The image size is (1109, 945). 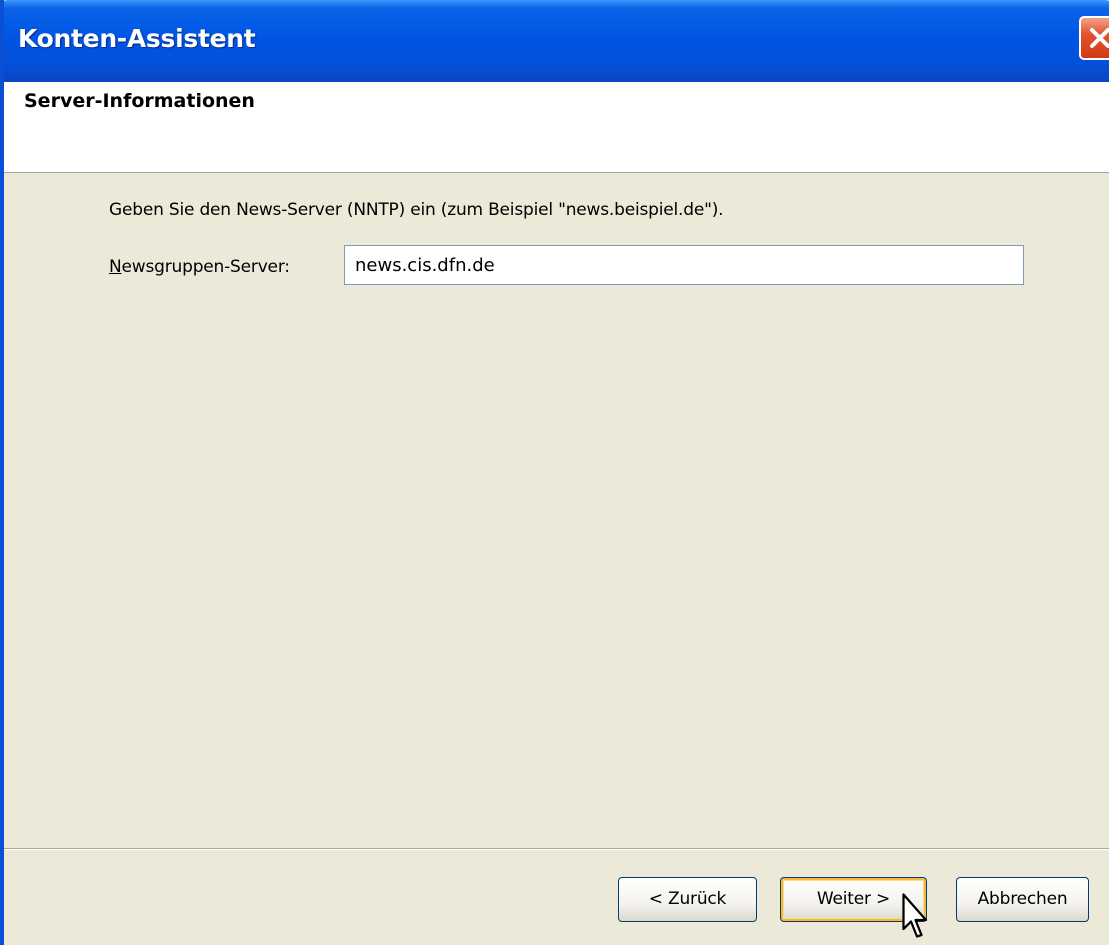 I want to click on title-bar: Konten-Assistent, so click(x=556, y=41).